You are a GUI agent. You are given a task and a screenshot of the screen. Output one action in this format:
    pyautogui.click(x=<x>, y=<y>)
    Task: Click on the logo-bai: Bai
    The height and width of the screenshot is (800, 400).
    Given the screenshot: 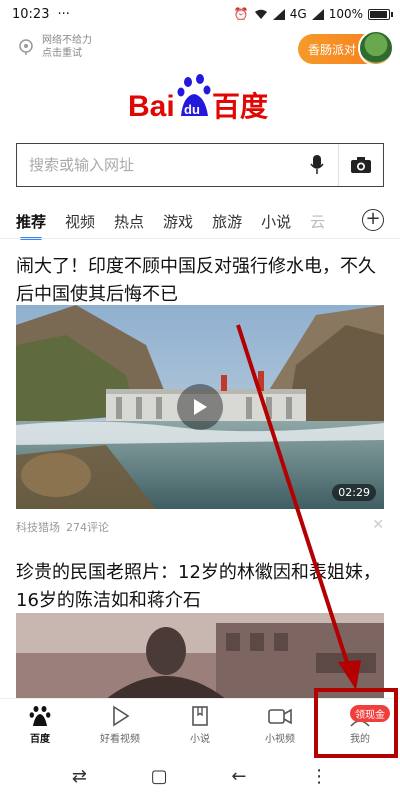 What is the action you would take?
    pyautogui.click(x=151, y=106)
    